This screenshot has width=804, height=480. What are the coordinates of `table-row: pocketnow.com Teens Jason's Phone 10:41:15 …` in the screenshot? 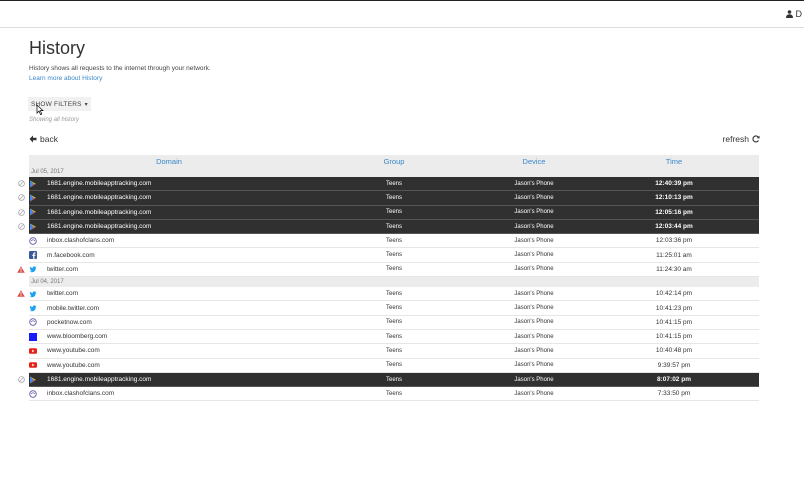 It's located at (394, 323).